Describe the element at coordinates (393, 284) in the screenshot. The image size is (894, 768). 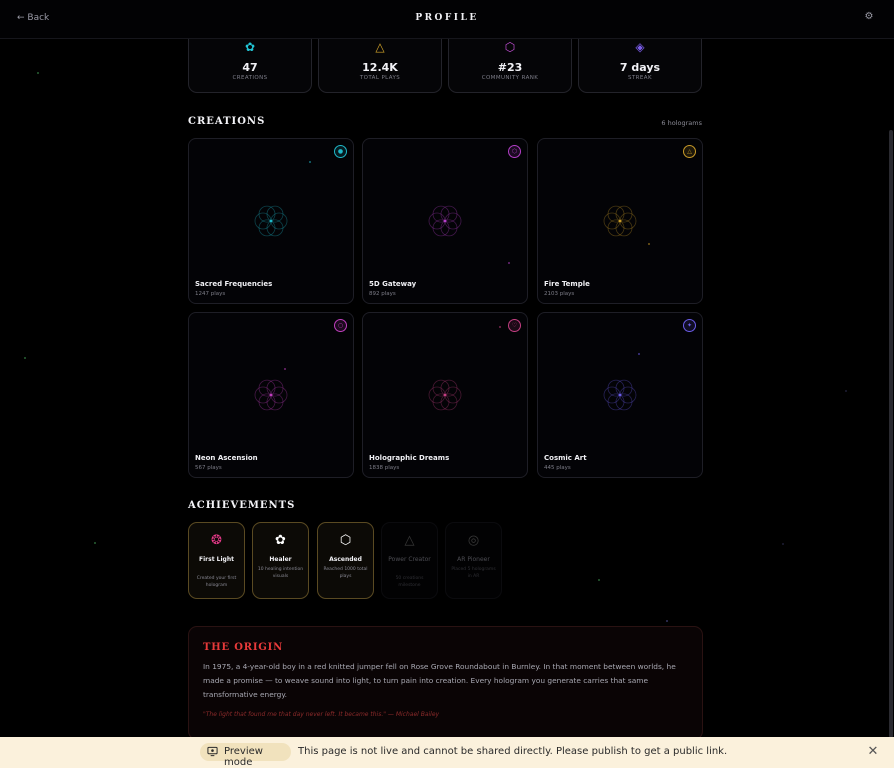
I see `creation-name: 5D Gateway` at that location.